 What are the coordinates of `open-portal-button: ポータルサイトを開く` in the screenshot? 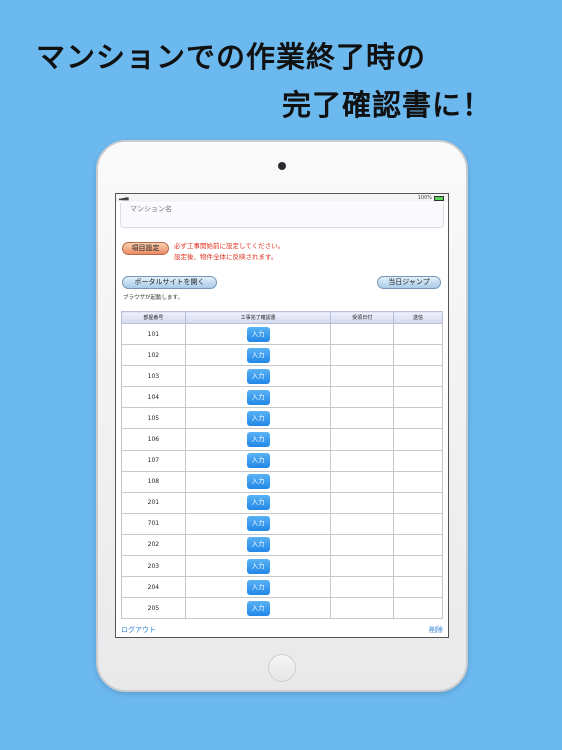 It's located at (169, 282).